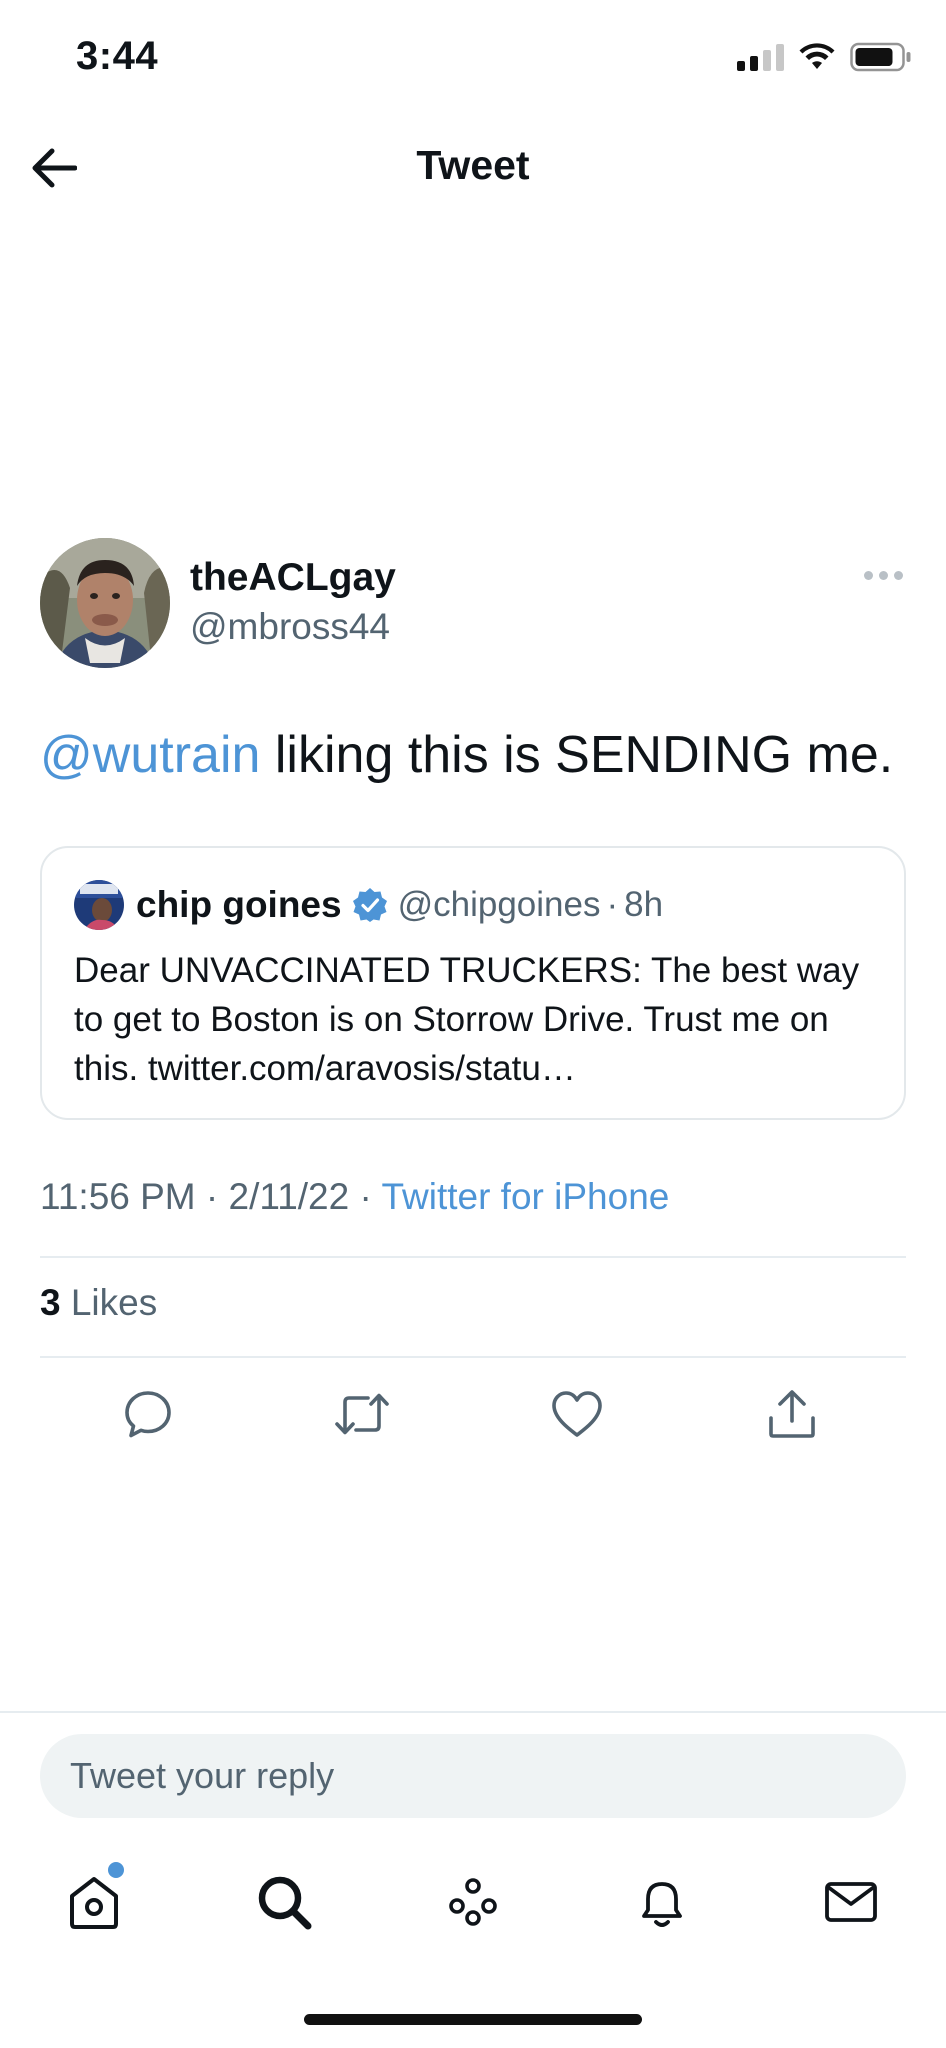  I want to click on more-options-button, so click(883, 575).